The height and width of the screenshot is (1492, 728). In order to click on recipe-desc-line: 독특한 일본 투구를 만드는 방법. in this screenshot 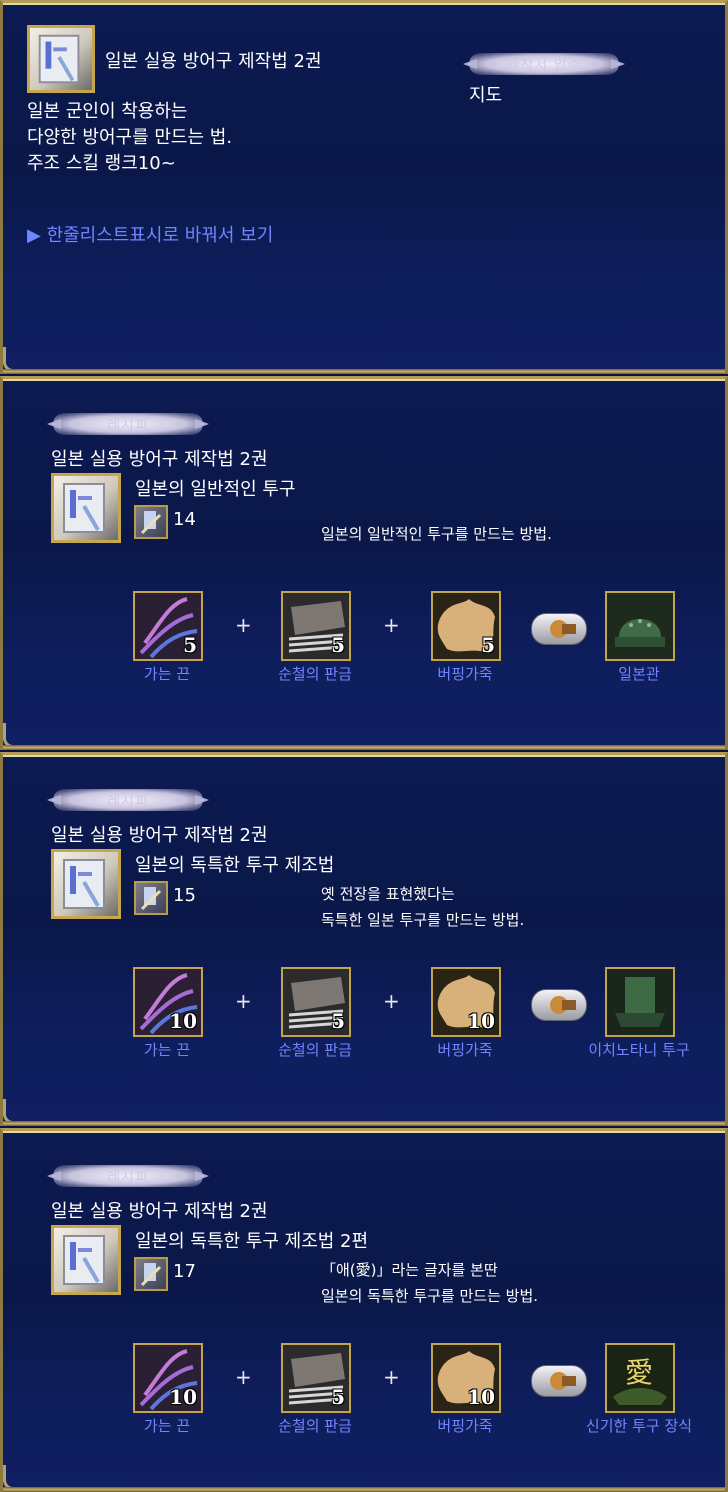, I will do `click(423, 920)`.